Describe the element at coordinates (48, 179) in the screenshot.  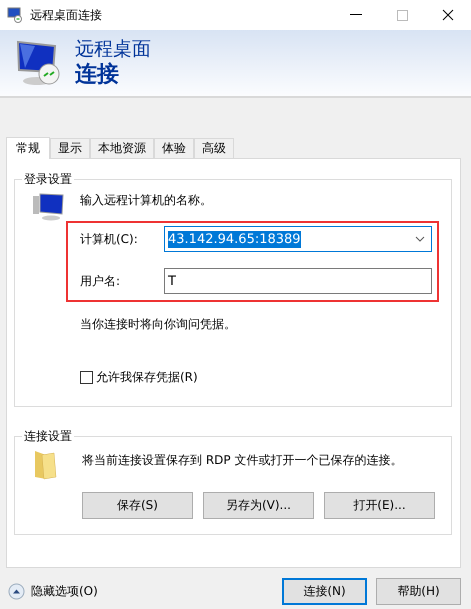
I see `group-title: 登录设置` at that location.